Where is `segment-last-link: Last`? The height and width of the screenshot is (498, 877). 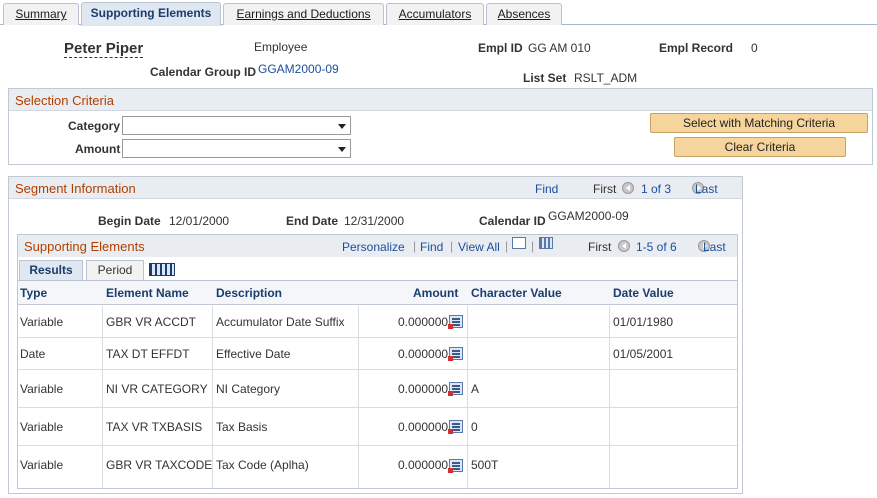
segment-last-link: Last is located at coordinates (706, 189).